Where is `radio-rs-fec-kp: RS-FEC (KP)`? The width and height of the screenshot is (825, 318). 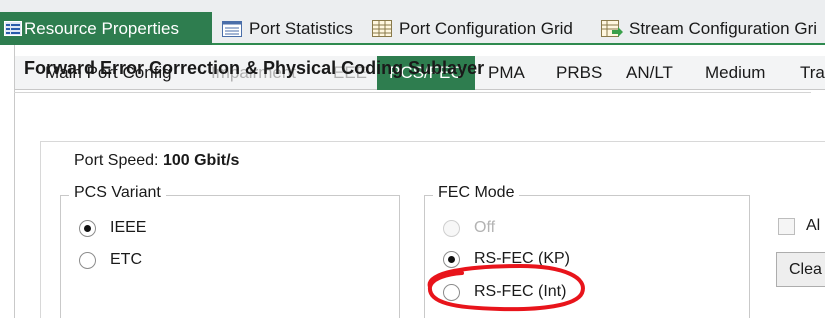
radio-rs-fec-kp: RS-FEC (KP) is located at coordinates (506, 259).